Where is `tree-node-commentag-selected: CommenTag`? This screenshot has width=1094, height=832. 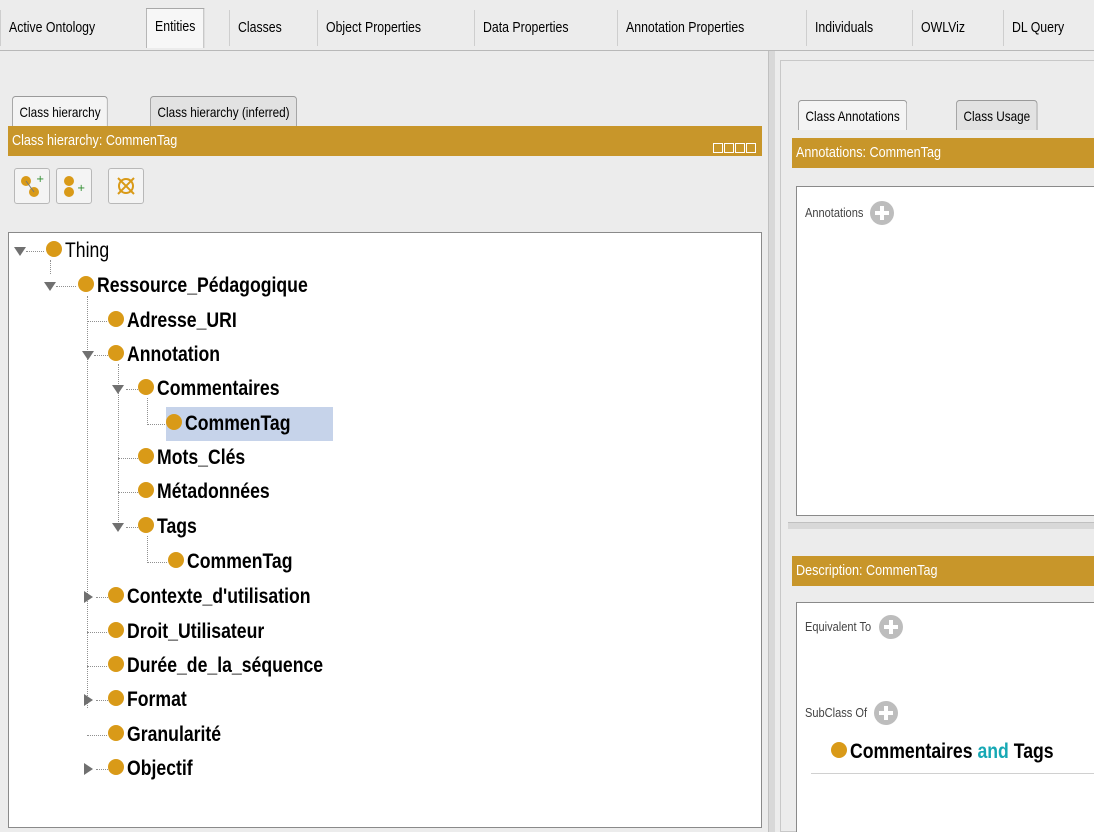 tree-node-commentag-selected: CommenTag is located at coordinates (249, 424).